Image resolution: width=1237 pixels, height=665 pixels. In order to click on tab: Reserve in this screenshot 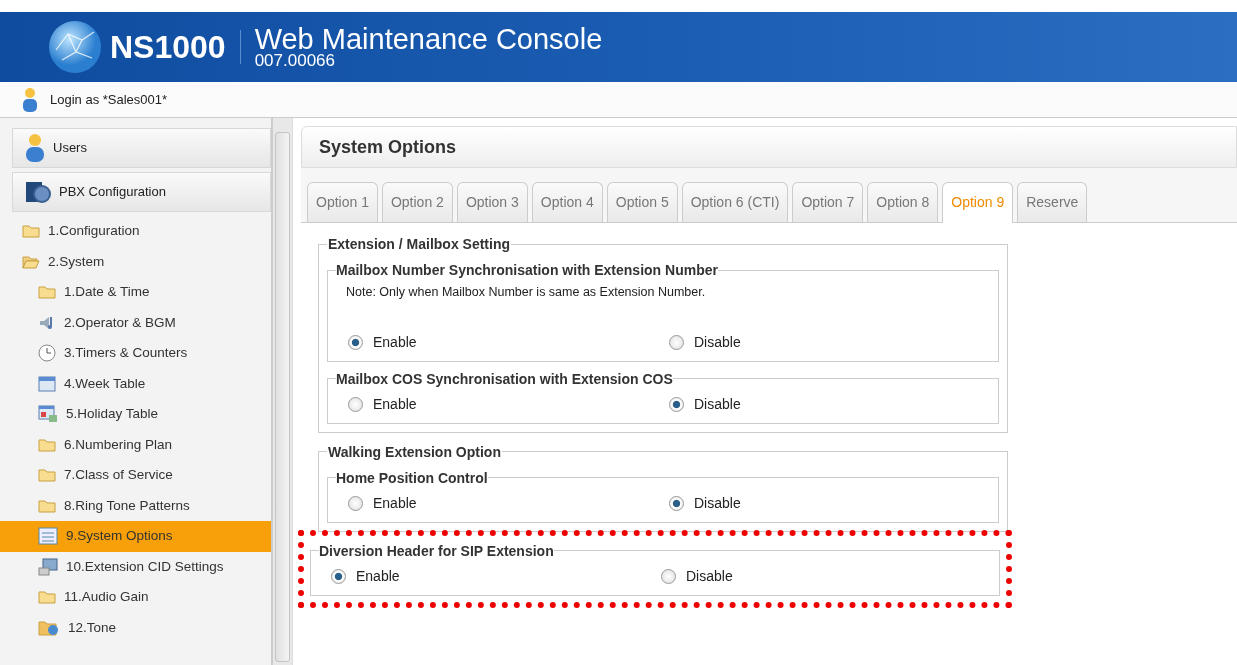, I will do `click(1052, 202)`.